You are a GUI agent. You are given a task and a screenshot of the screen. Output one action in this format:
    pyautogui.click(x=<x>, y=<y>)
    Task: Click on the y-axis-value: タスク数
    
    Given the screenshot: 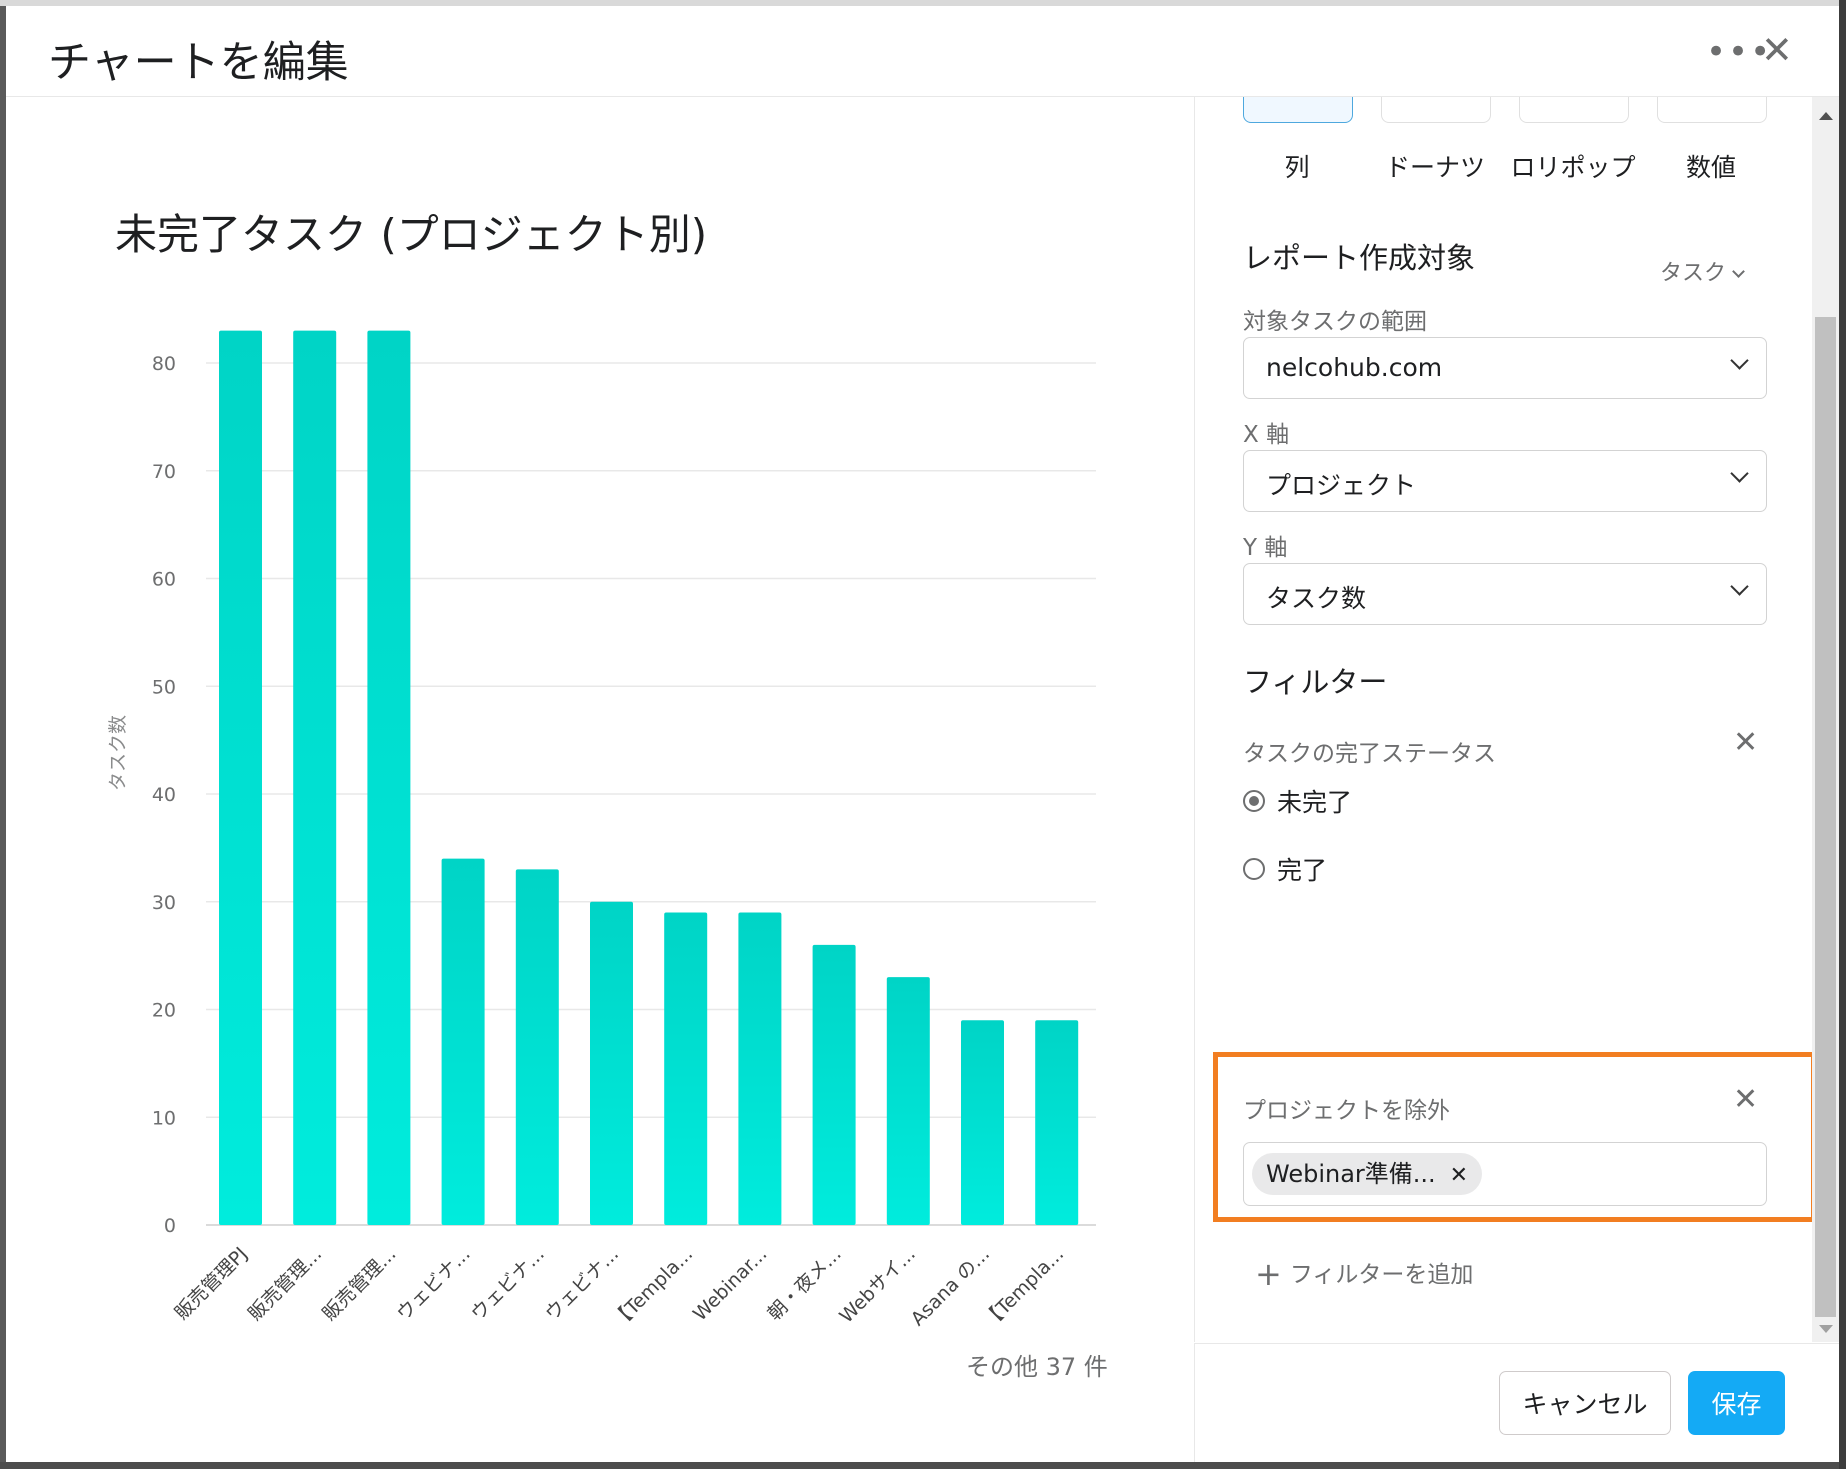 What is the action you would take?
    pyautogui.click(x=1316, y=598)
    